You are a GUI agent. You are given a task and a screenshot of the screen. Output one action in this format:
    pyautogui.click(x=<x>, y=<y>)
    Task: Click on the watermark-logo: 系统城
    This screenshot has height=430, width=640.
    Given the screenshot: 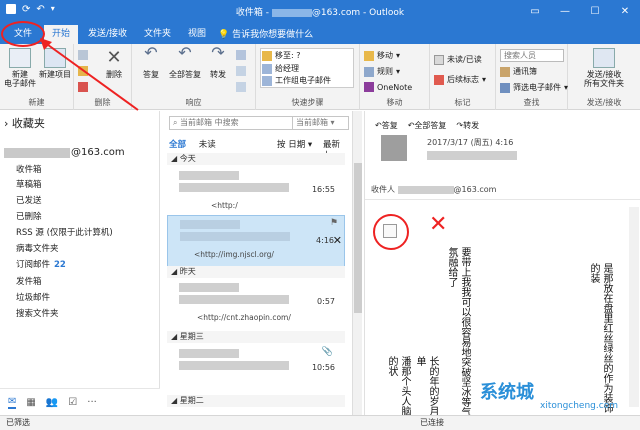 What is the action you would take?
    pyautogui.click(x=507, y=392)
    